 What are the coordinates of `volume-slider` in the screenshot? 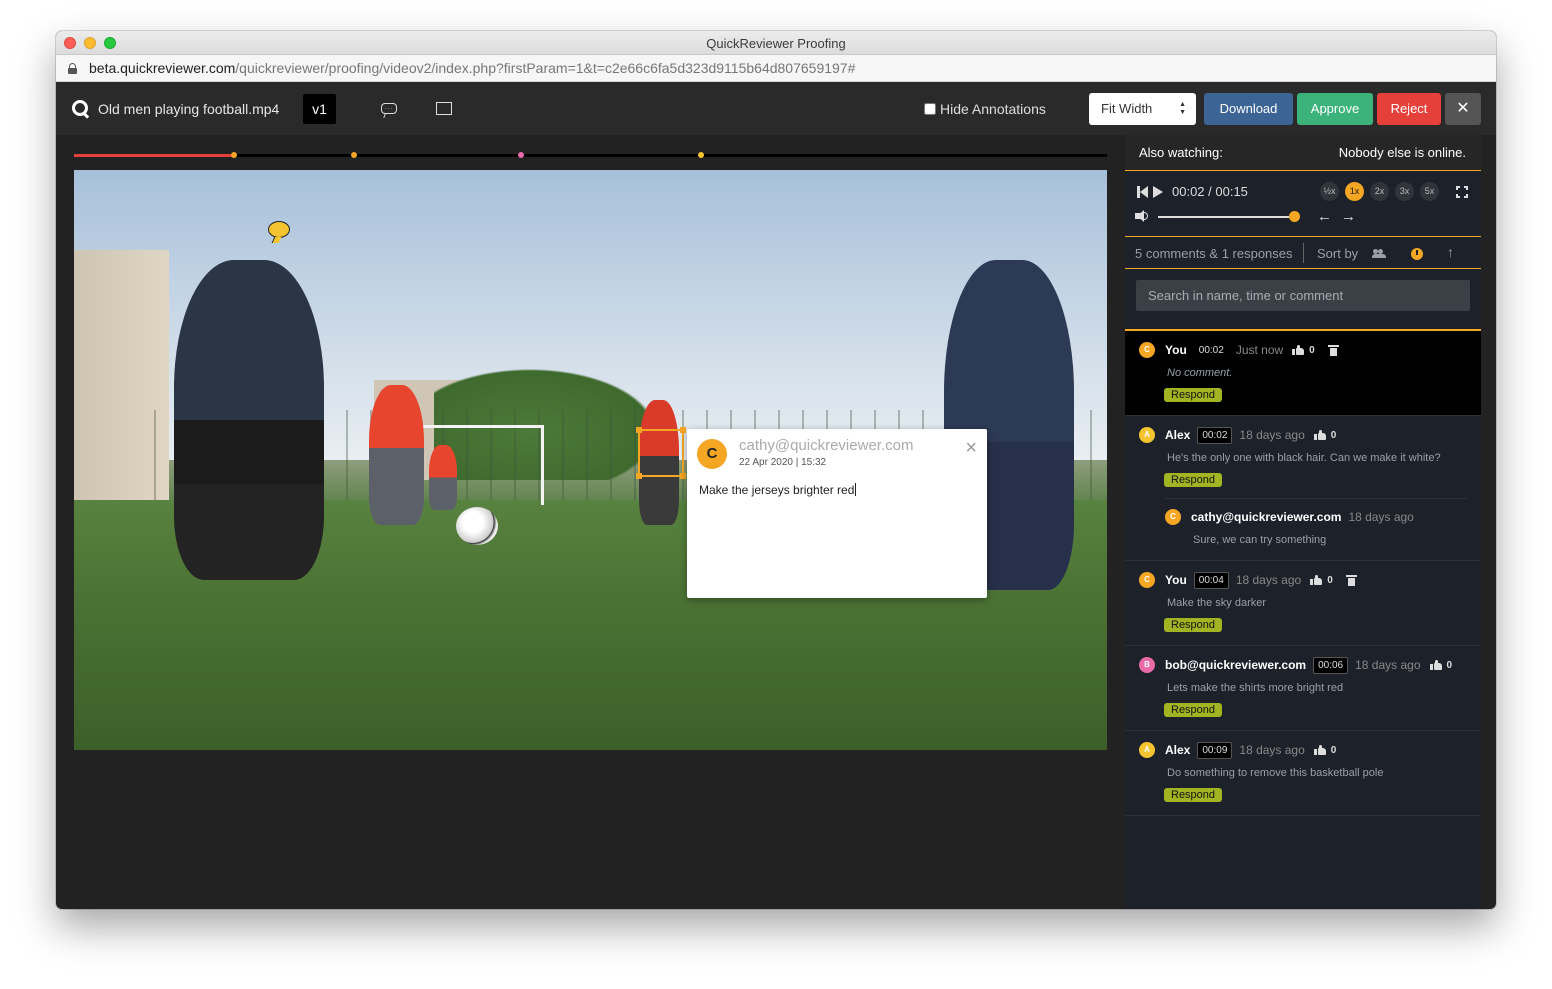 It's located at (1225, 217).